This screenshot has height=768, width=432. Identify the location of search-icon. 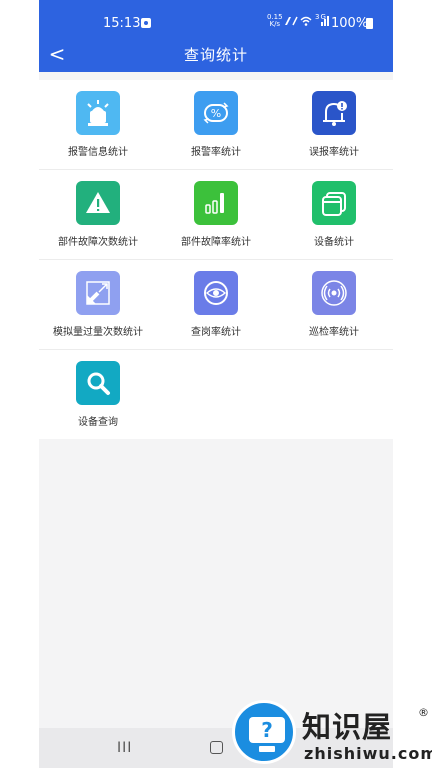
(98, 383).